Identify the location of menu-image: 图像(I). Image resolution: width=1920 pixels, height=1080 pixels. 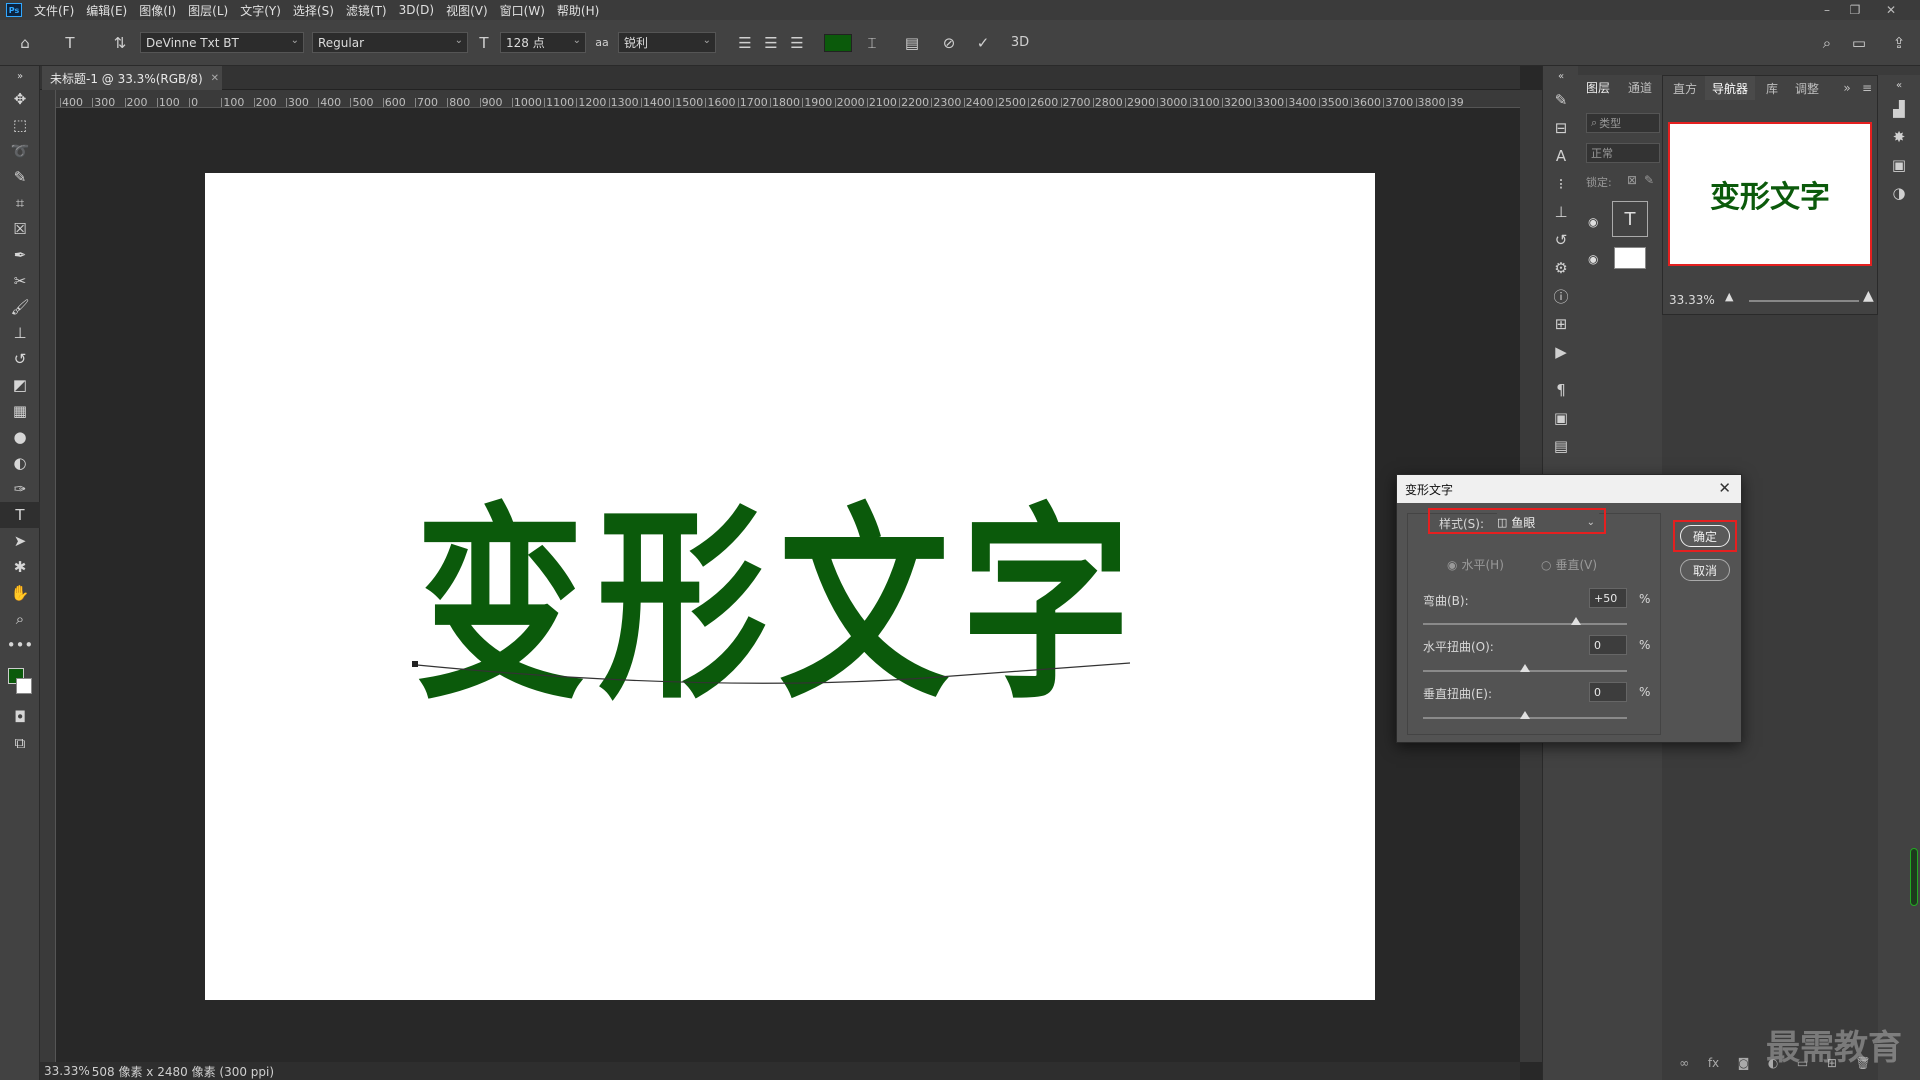
(157, 10).